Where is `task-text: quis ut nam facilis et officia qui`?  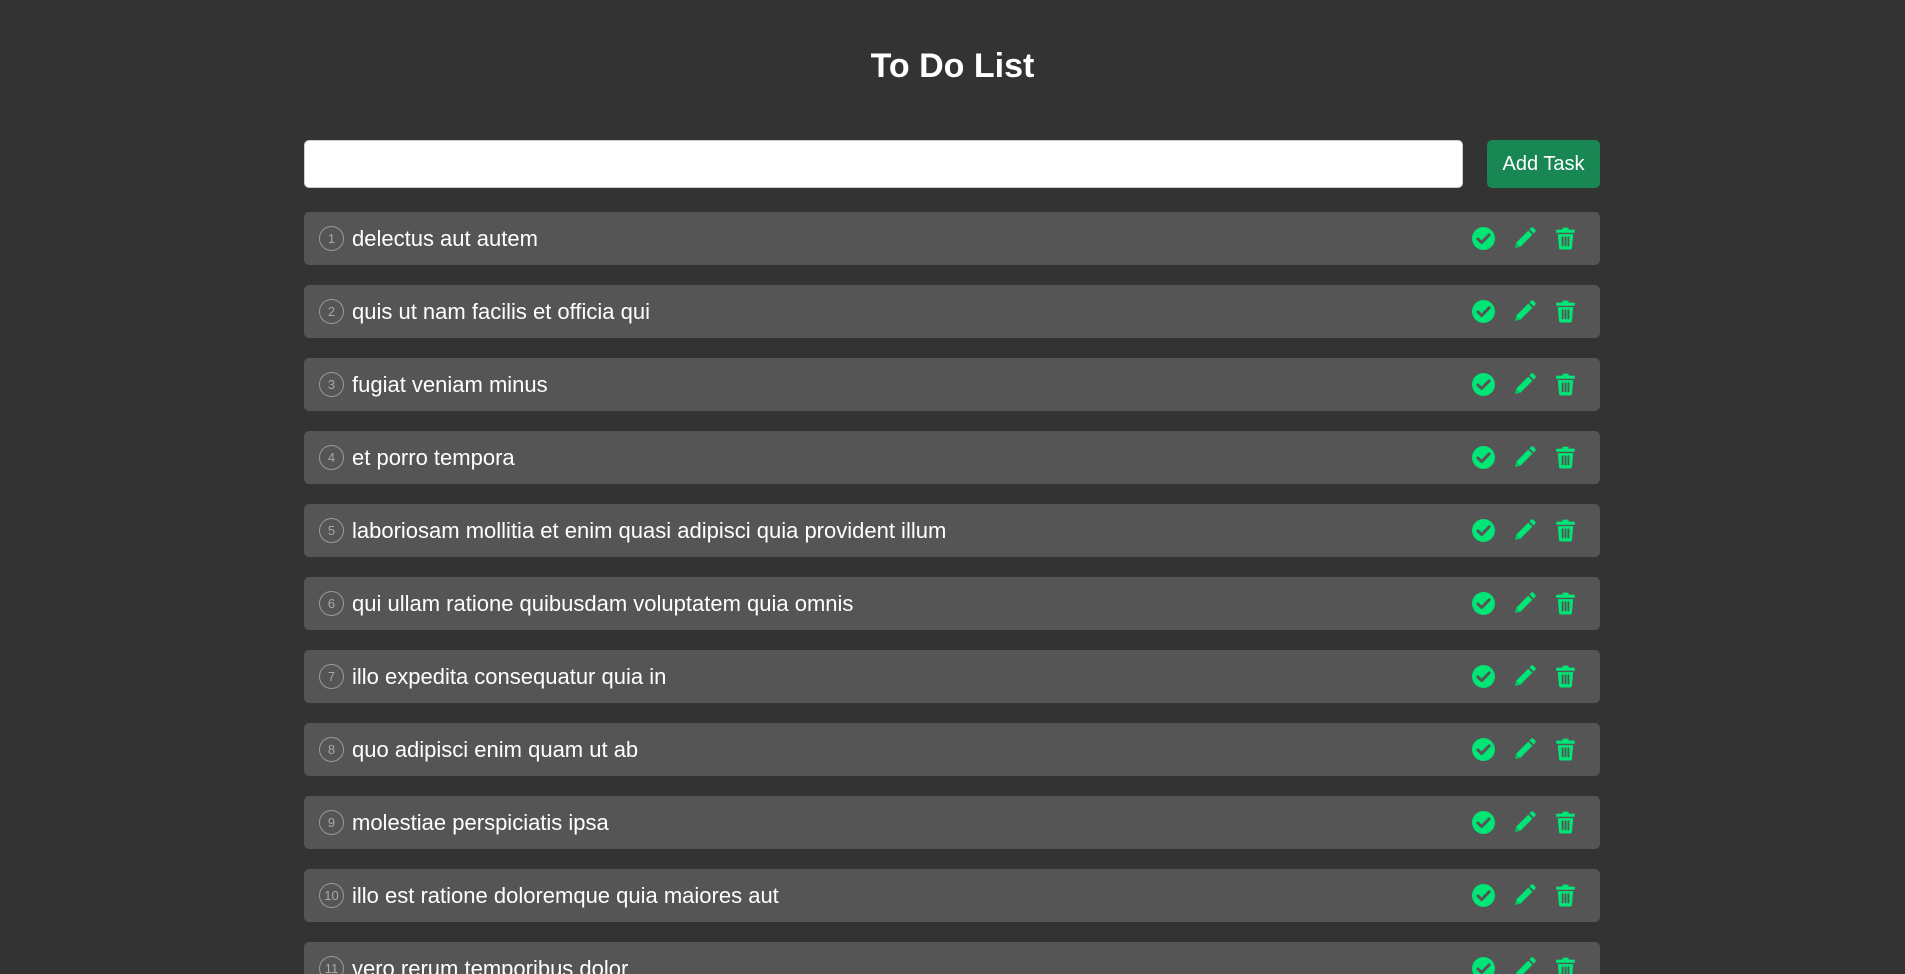
task-text: quis ut nam facilis et officia qui is located at coordinates (501, 311).